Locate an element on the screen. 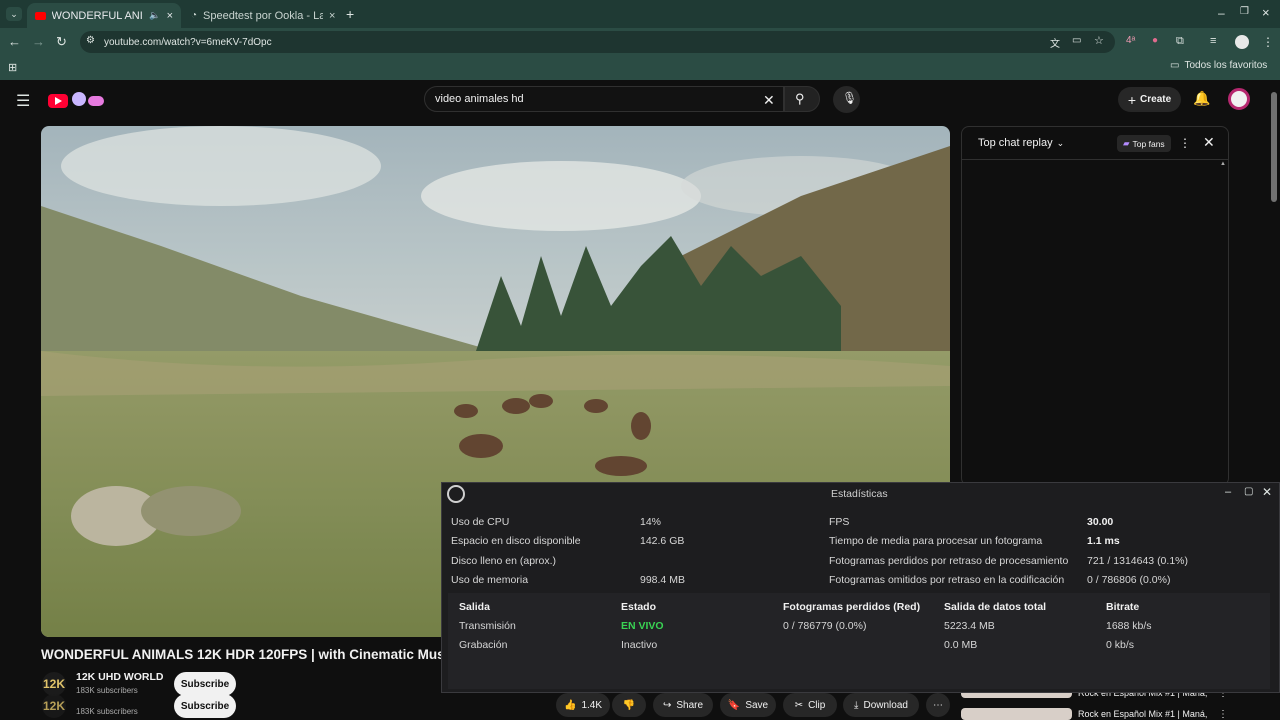 The image size is (1280, 720). channel-avatar-sticky: 12K is located at coordinates (54, 706).